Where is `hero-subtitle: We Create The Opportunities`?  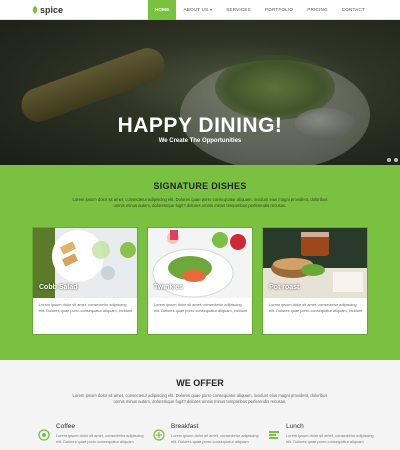 hero-subtitle: We Create The Opportunities is located at coordinates (200, 141).